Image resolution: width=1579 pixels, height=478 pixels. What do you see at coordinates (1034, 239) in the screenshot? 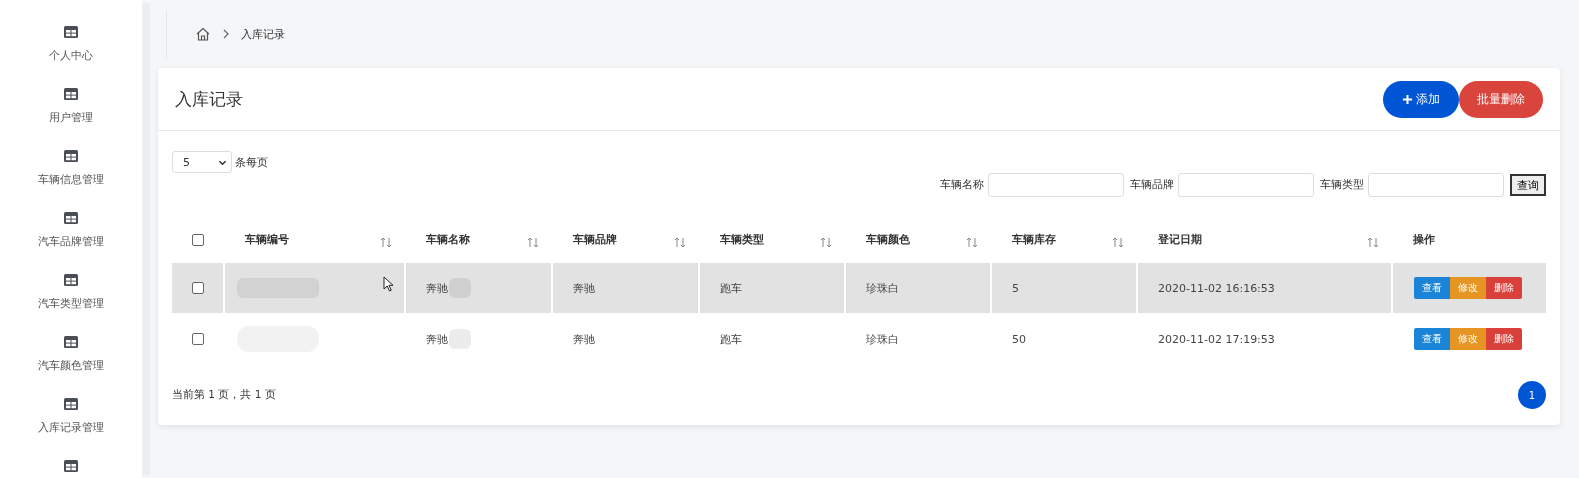
I see `column-header: 车辆库存` at bounding box center [1034, 239].